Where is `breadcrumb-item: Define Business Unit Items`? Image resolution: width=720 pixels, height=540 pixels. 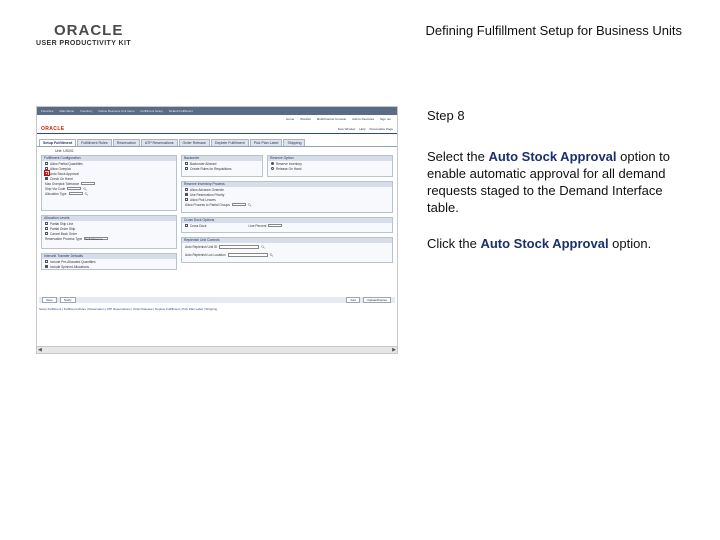 breadcrumb-item: Define Business Unit Items is located at coordinates (117, 111).